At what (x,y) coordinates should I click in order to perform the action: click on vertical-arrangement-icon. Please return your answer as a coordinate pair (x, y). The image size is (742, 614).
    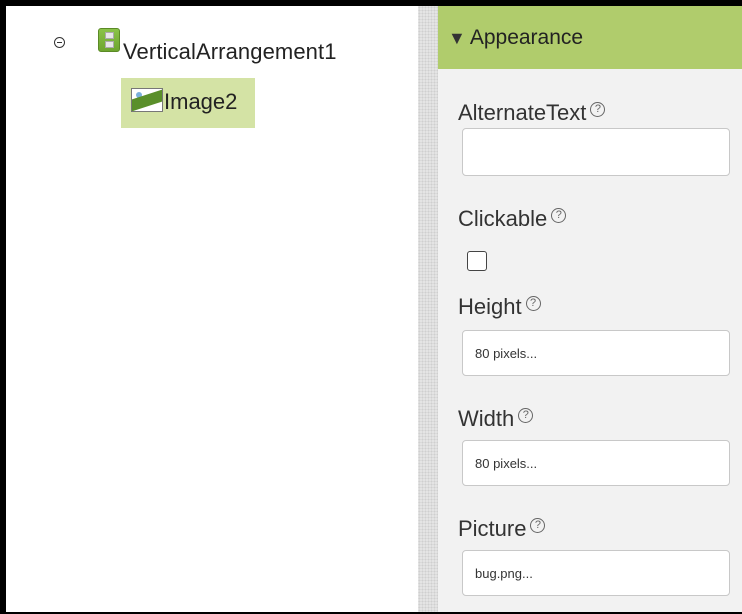
    Looking at the image, I should click on (109, 40).